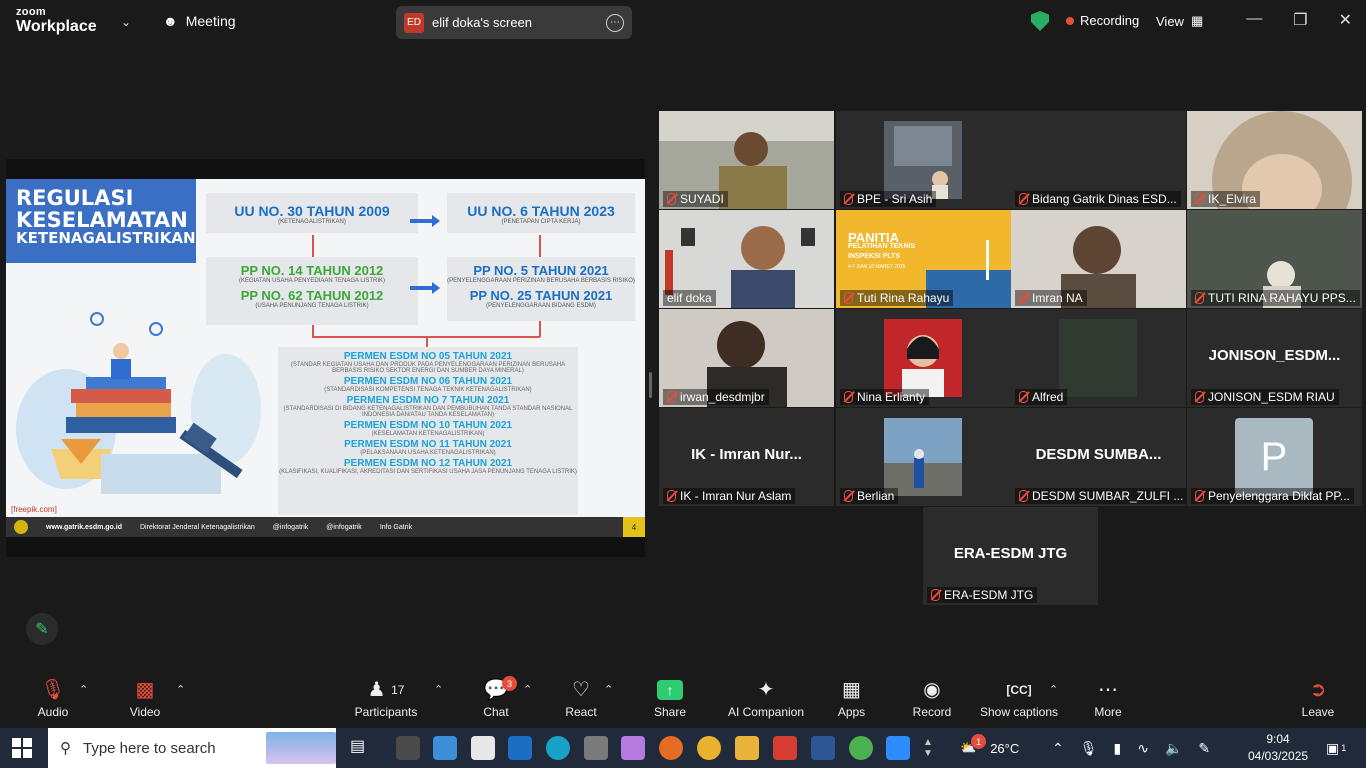 The height and width of the screenshot is (768, 1366). What do you see at coordinates (514, 22) in the screenshot?
I see `screen-share-indicator: ED elif doka's screen ⋯` at bounding box center [514, 22].